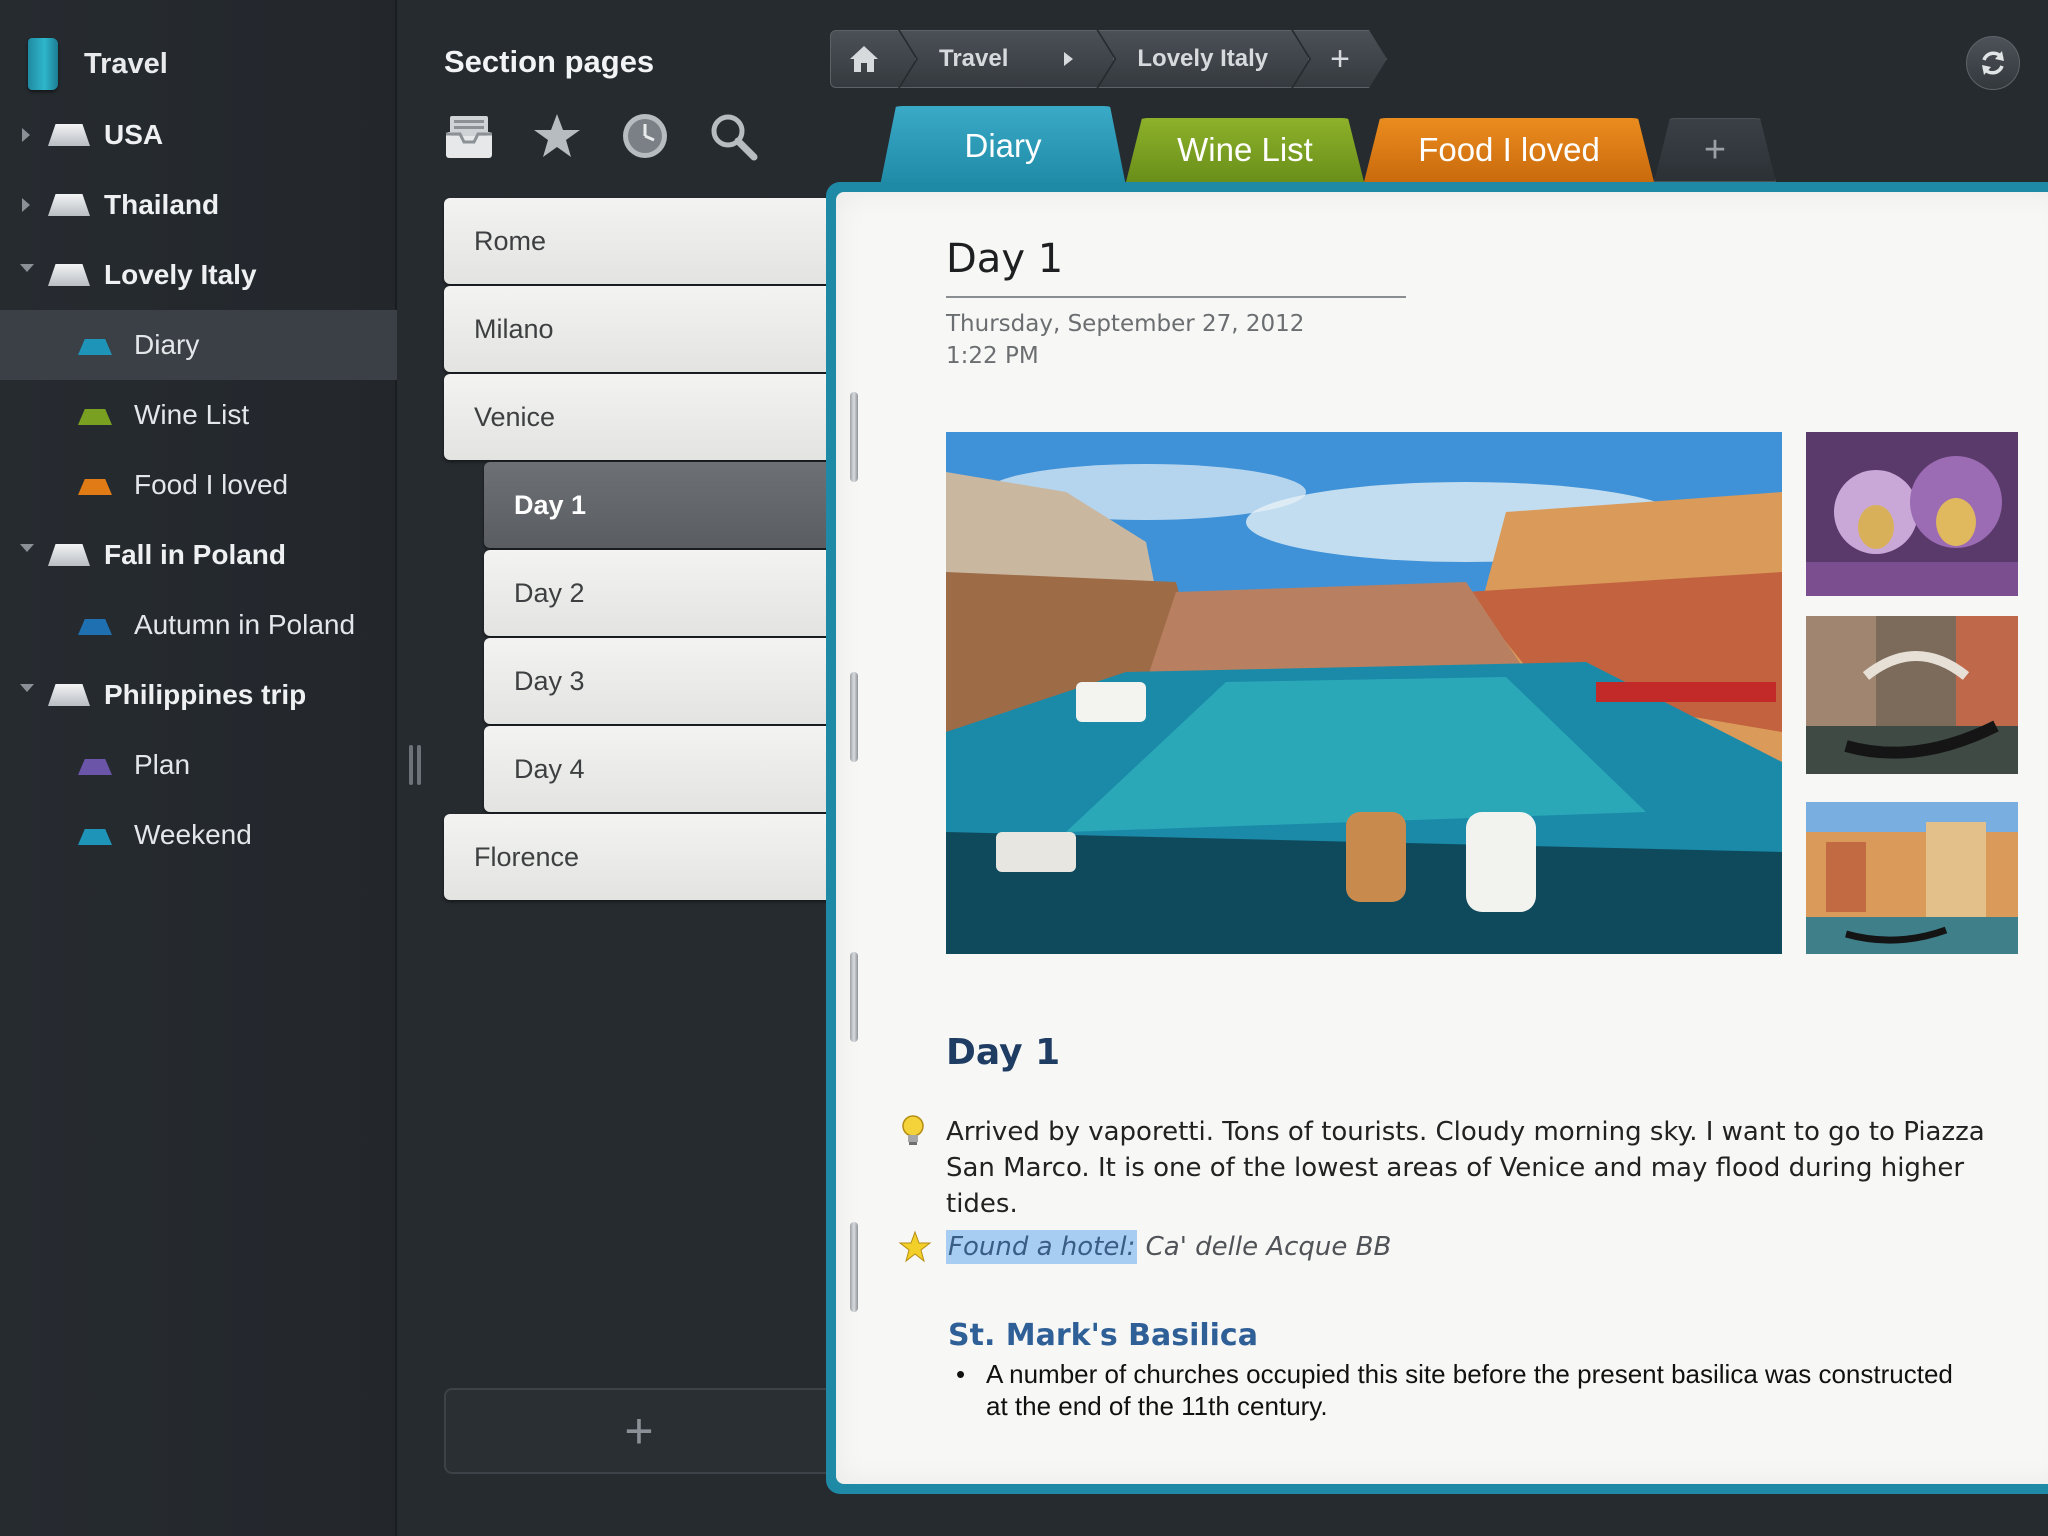  I want to click on page-item-rome: Rome, so click(639, 241).